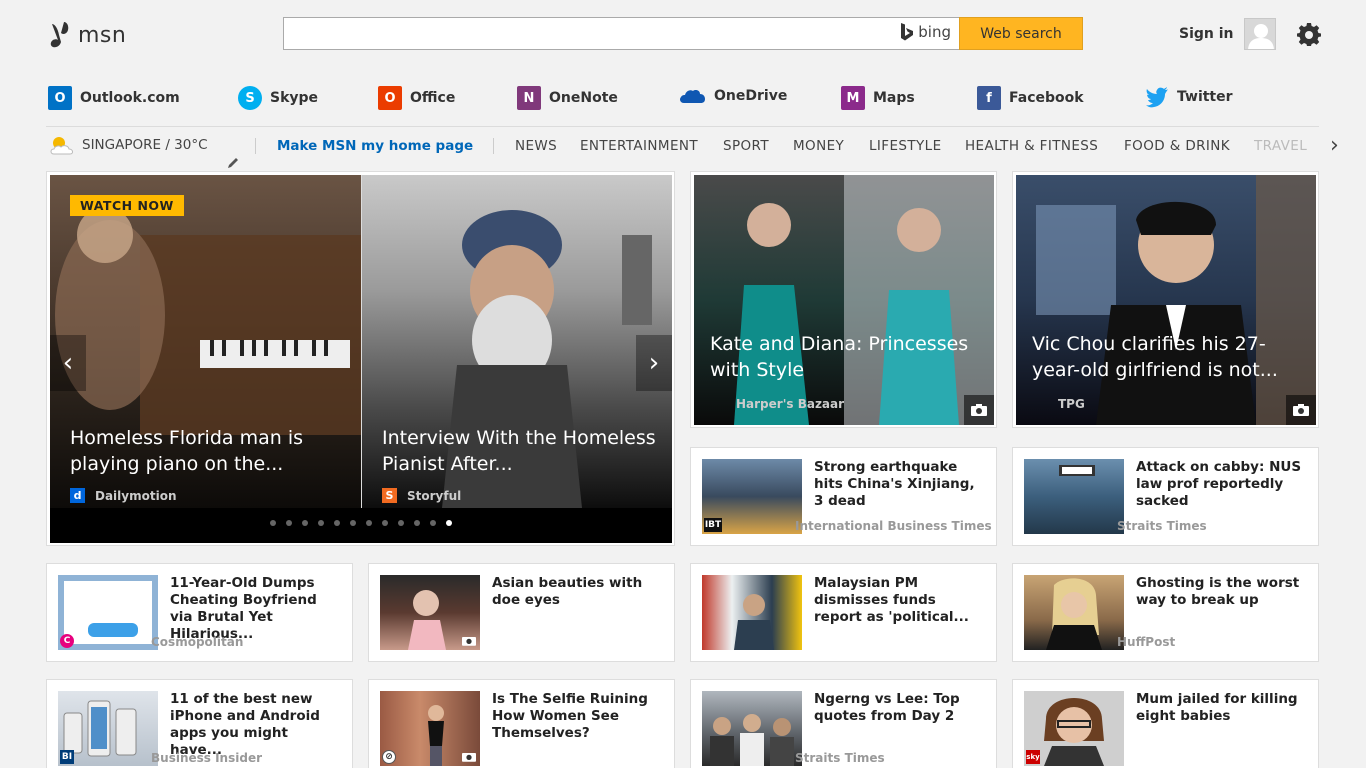 This screenshot has height=768, width=1366. I want to click on princess-photo, so click(864, 300).